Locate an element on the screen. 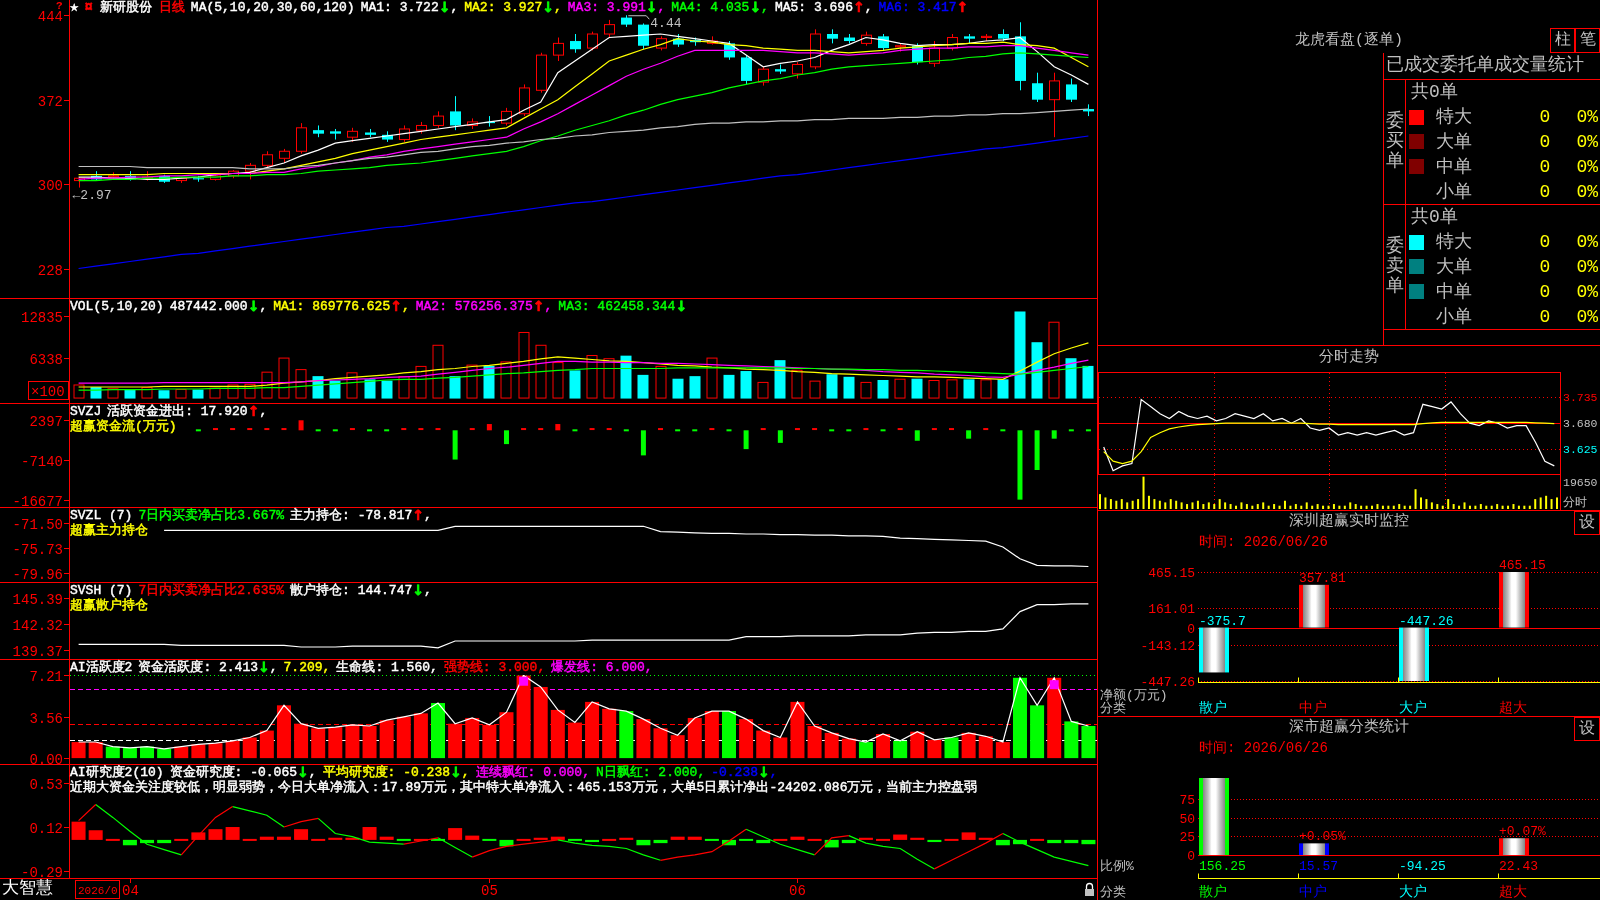 This screenshot has width=1600, height=900. indicator-value: 活跃资金进出: 17.920 is located at coordinates (177, 411).